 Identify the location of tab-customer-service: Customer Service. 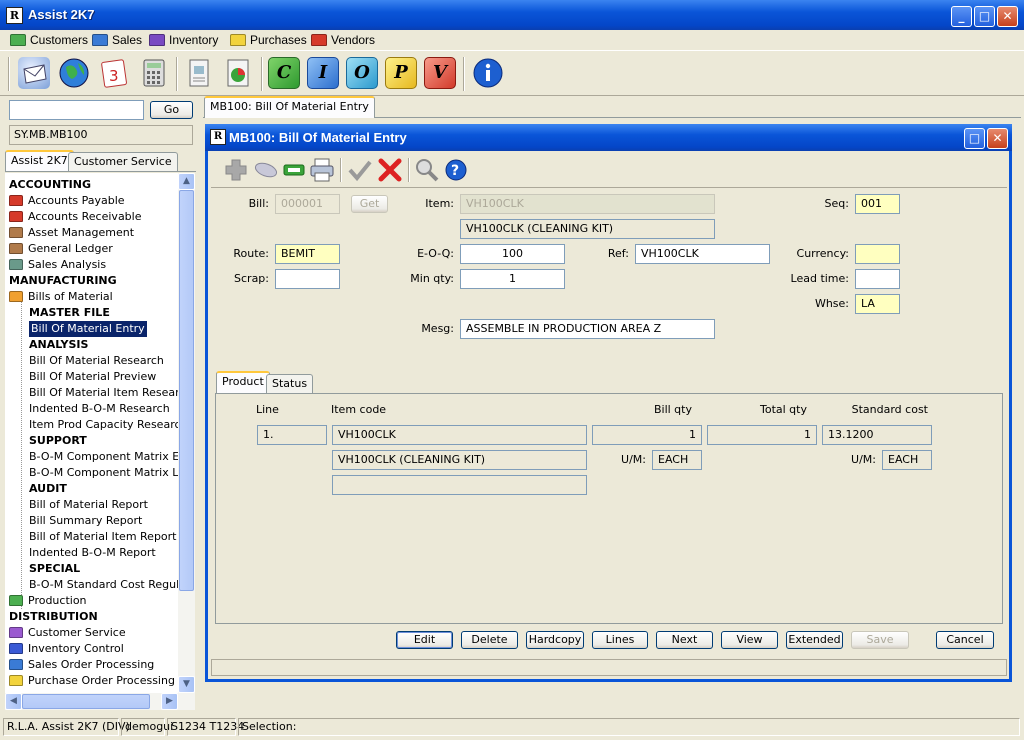
(123, 162).